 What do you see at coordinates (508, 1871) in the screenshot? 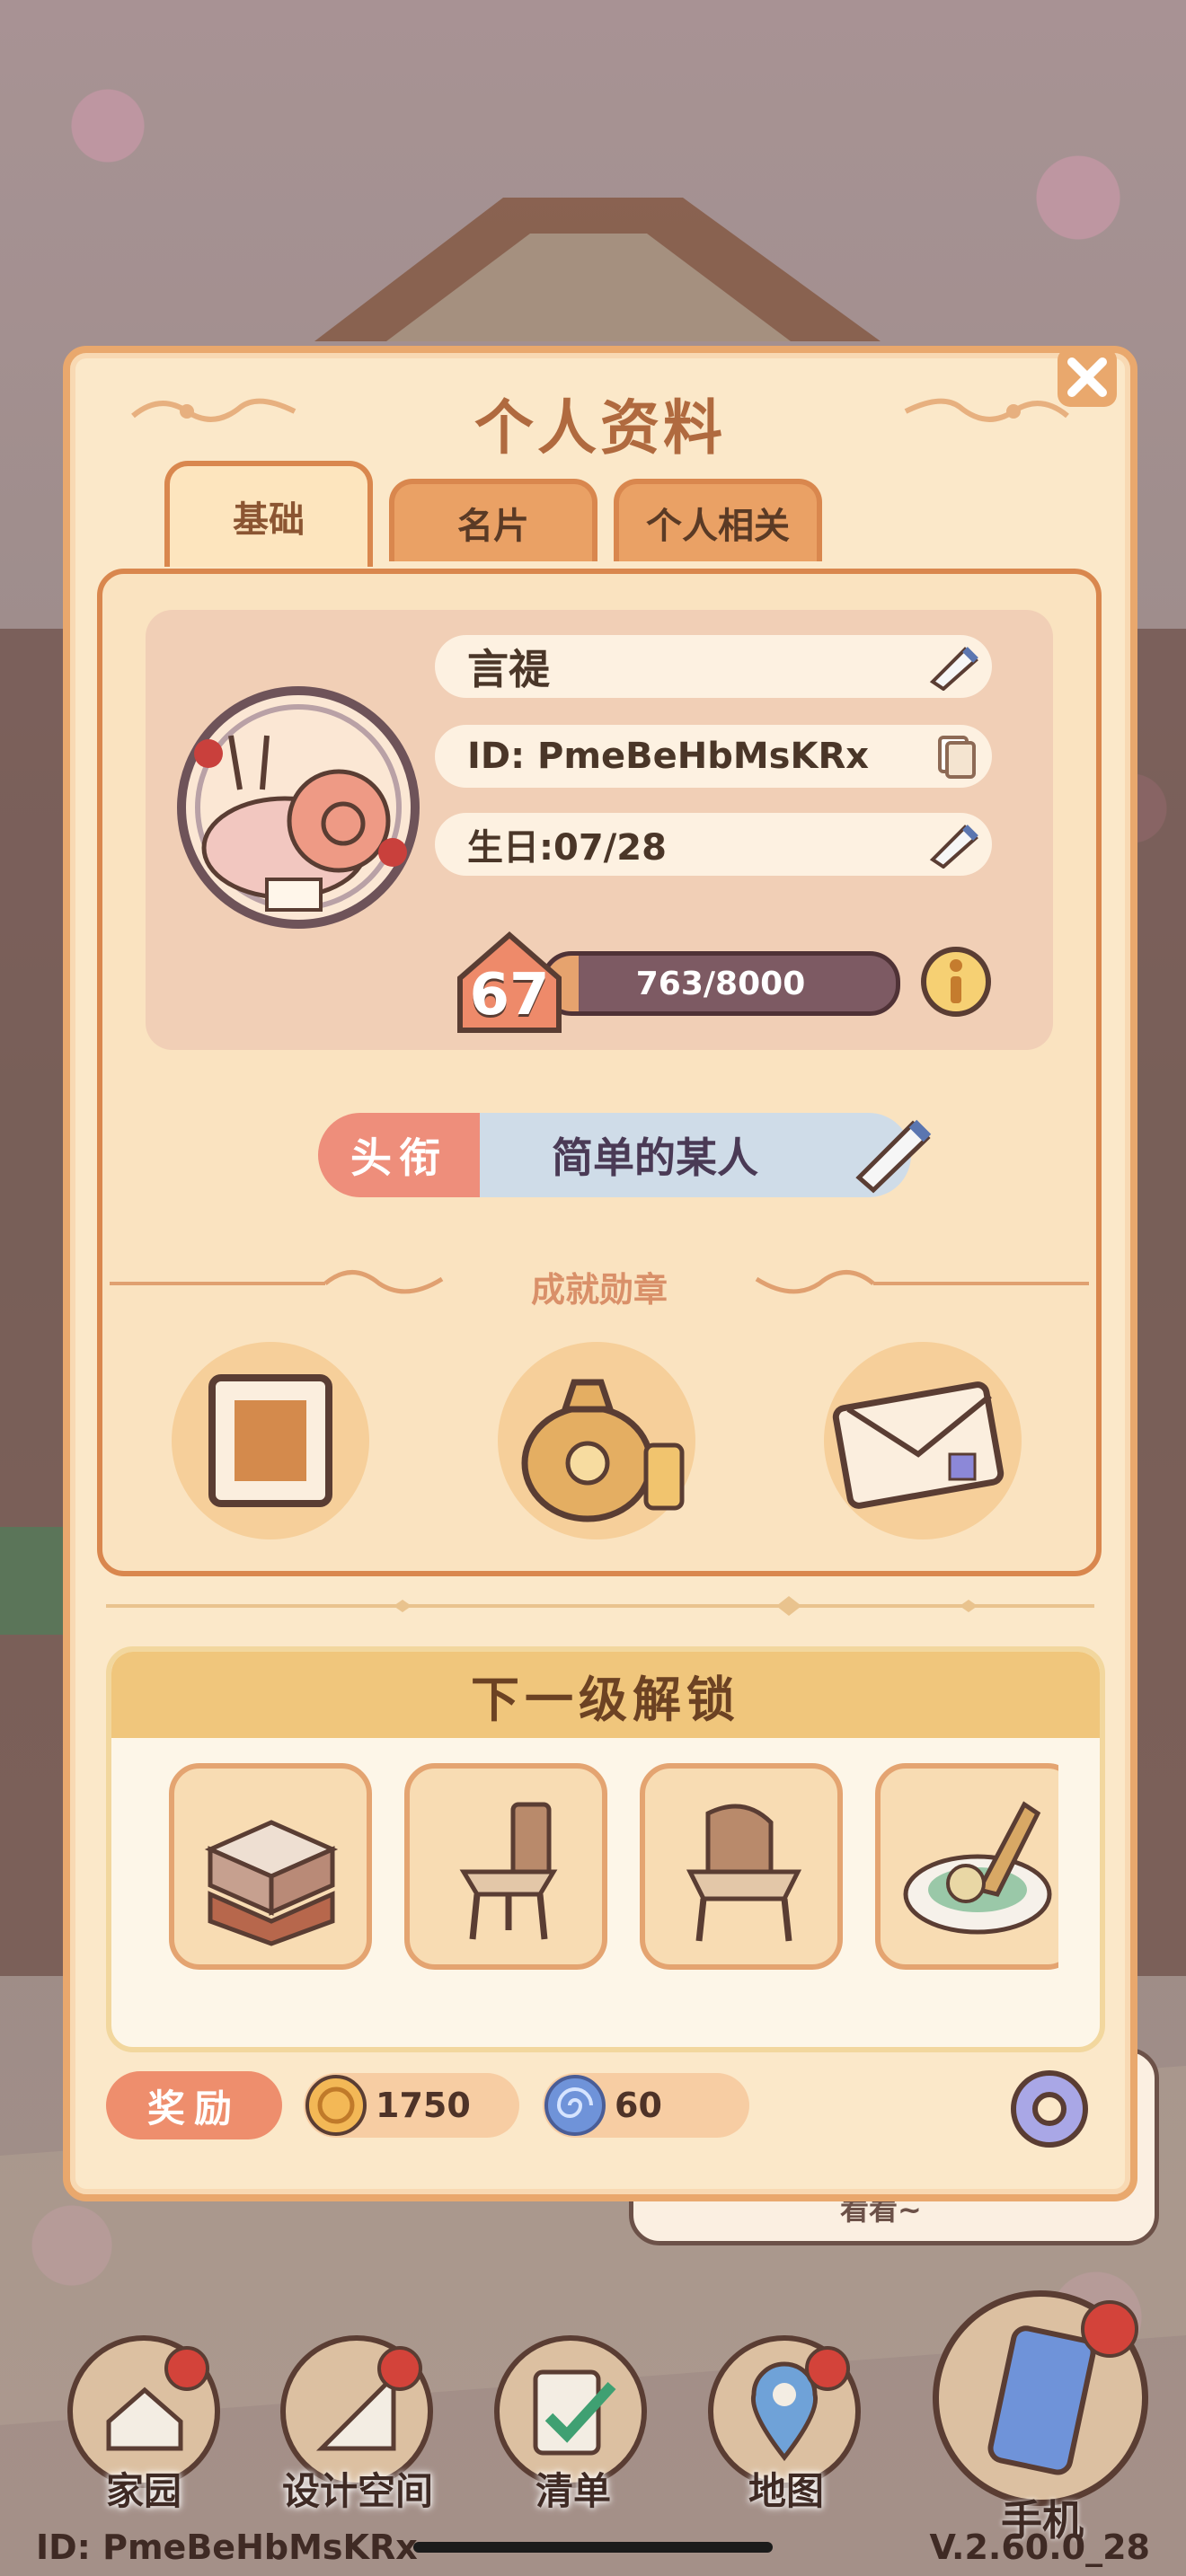
I see `chair-icon` at bounding box center [508, 1871].